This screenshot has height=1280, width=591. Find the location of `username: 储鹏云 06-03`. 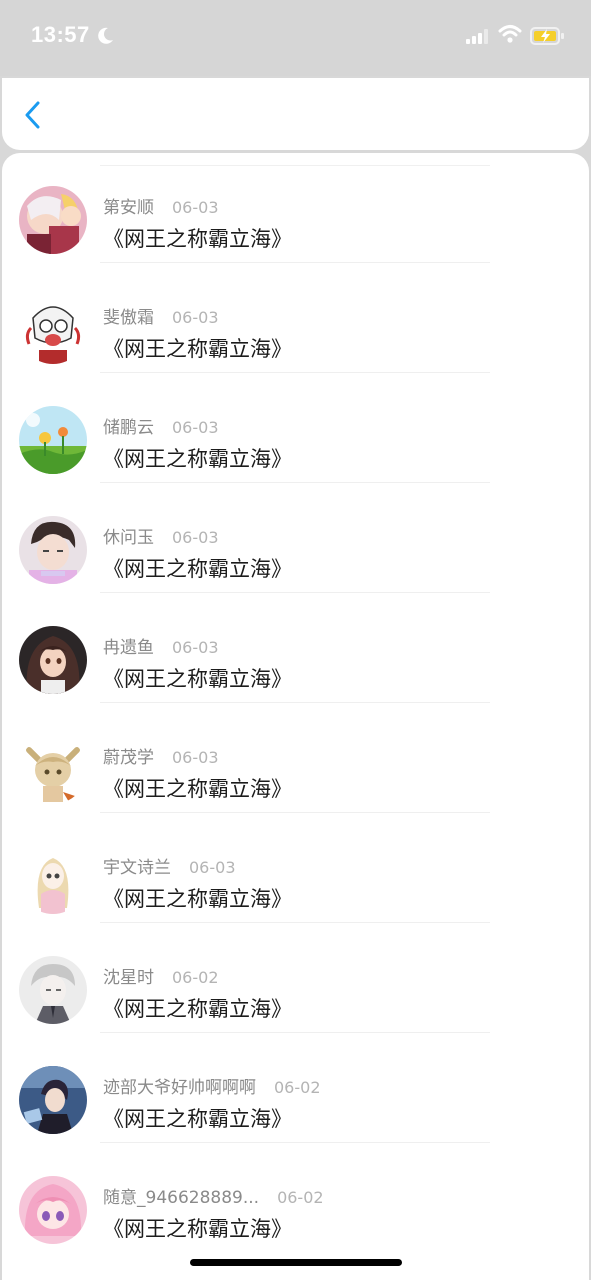

username: 储鹏云 06-03 is located at coordinates (161, 425).